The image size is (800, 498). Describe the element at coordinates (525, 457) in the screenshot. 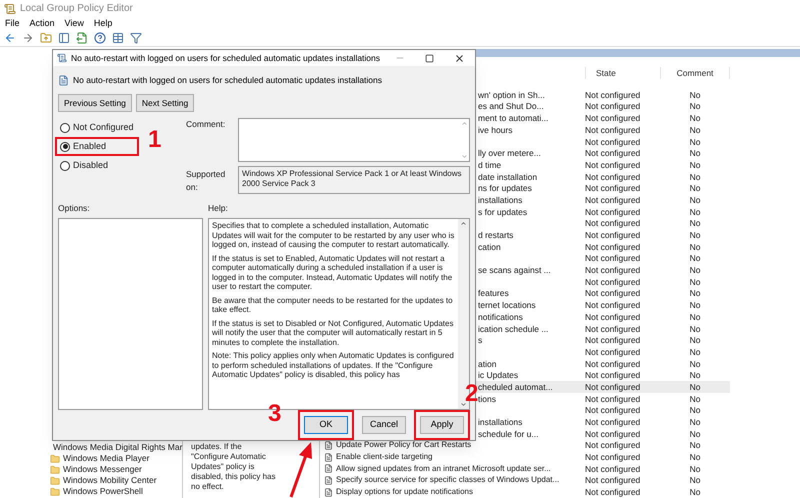

I see `list-row: Enable client-side targeting Not configured No` at that location.